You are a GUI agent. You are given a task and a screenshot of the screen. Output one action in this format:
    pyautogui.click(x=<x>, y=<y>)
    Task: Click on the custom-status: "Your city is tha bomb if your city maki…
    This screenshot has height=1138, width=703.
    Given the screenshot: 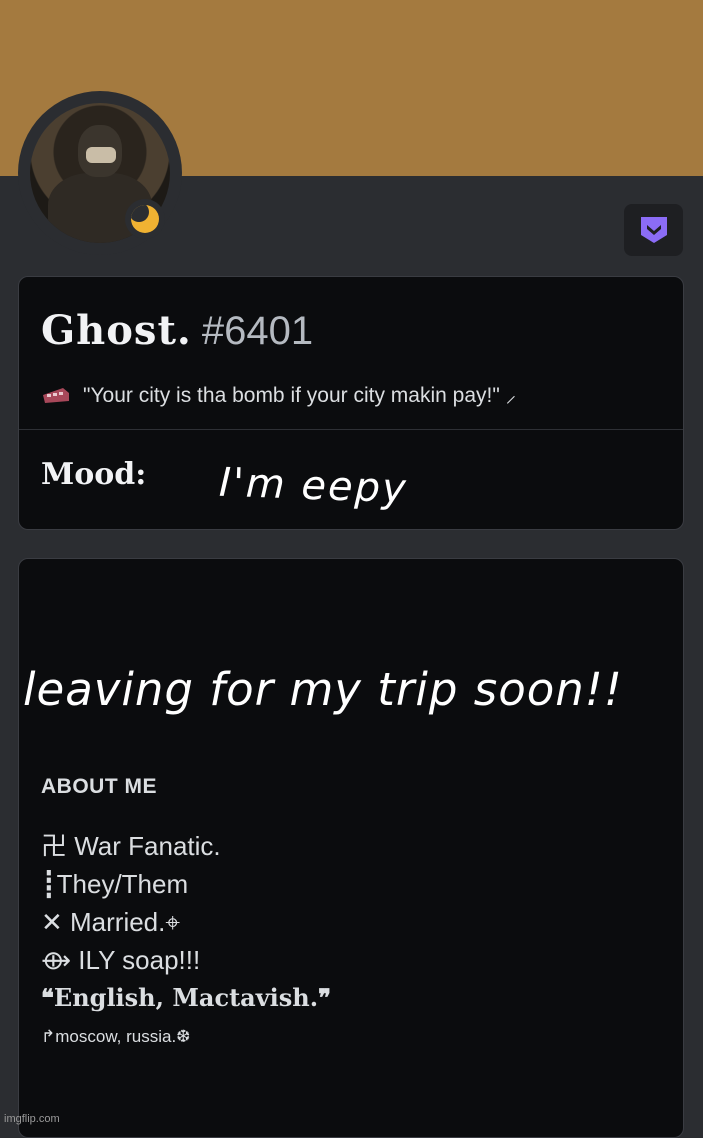 What is the action you would take?
    pyautogui.click(x=278, y=395)
    